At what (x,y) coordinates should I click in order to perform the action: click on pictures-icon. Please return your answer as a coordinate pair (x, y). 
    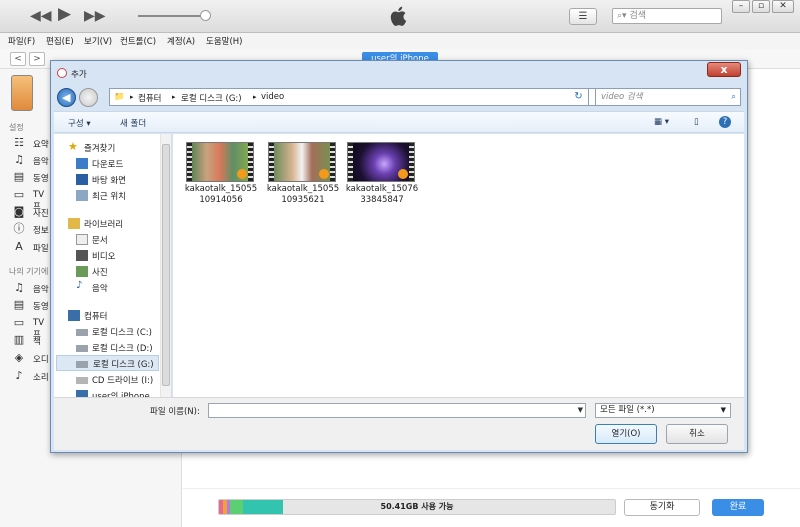
    Looking at the image, I should click on (82, 271).